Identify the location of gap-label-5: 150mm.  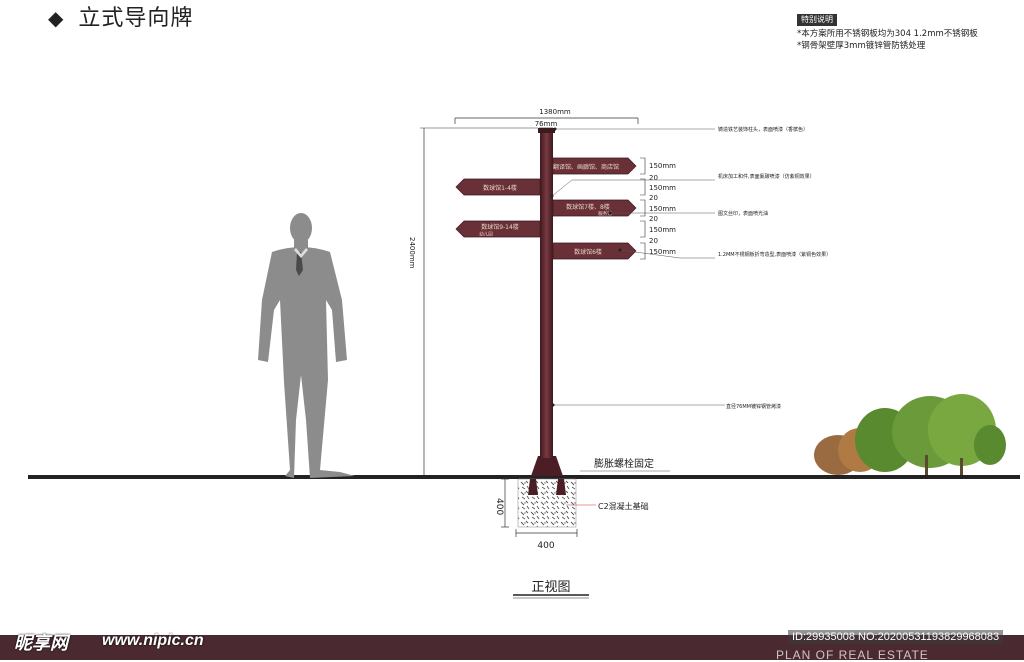
(662, 209).